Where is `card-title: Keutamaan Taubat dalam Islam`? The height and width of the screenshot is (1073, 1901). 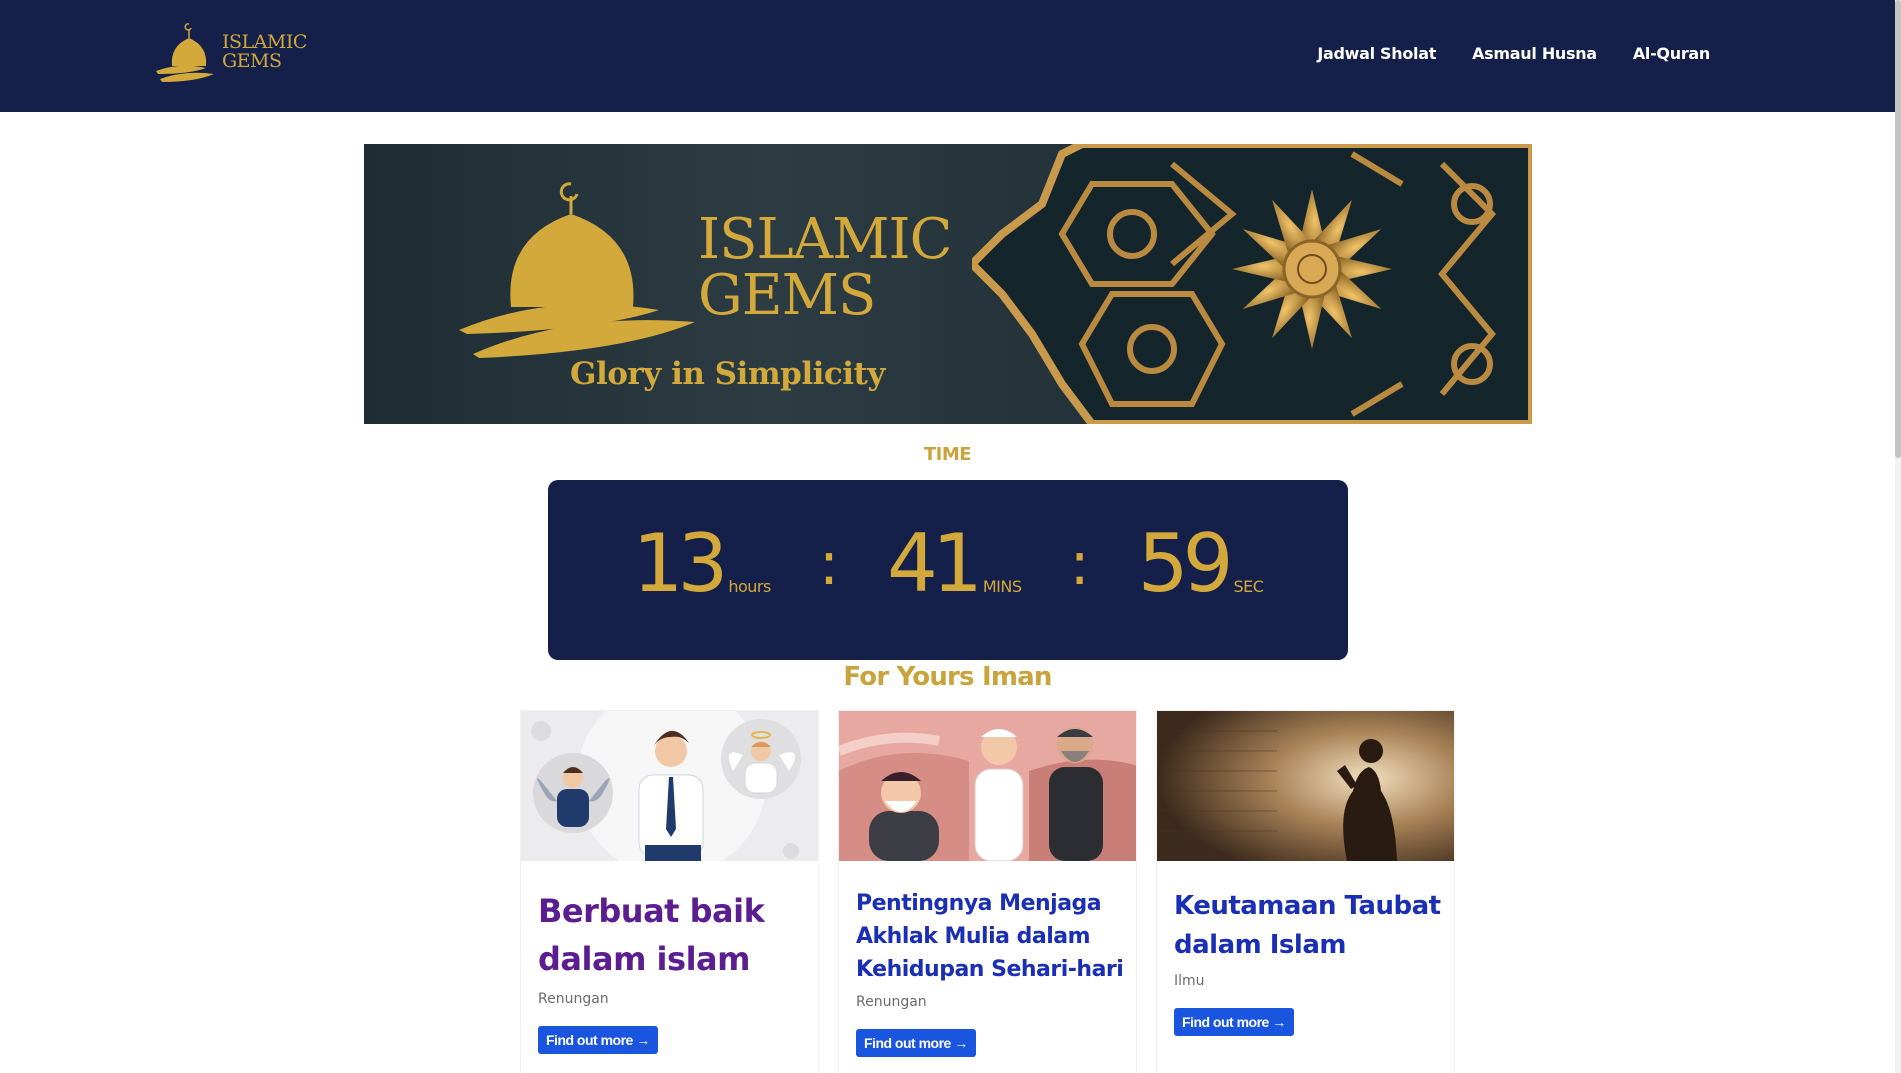
card-title: Keutamaan Taubat dalam Islam is located at coordinates (1314, 926).